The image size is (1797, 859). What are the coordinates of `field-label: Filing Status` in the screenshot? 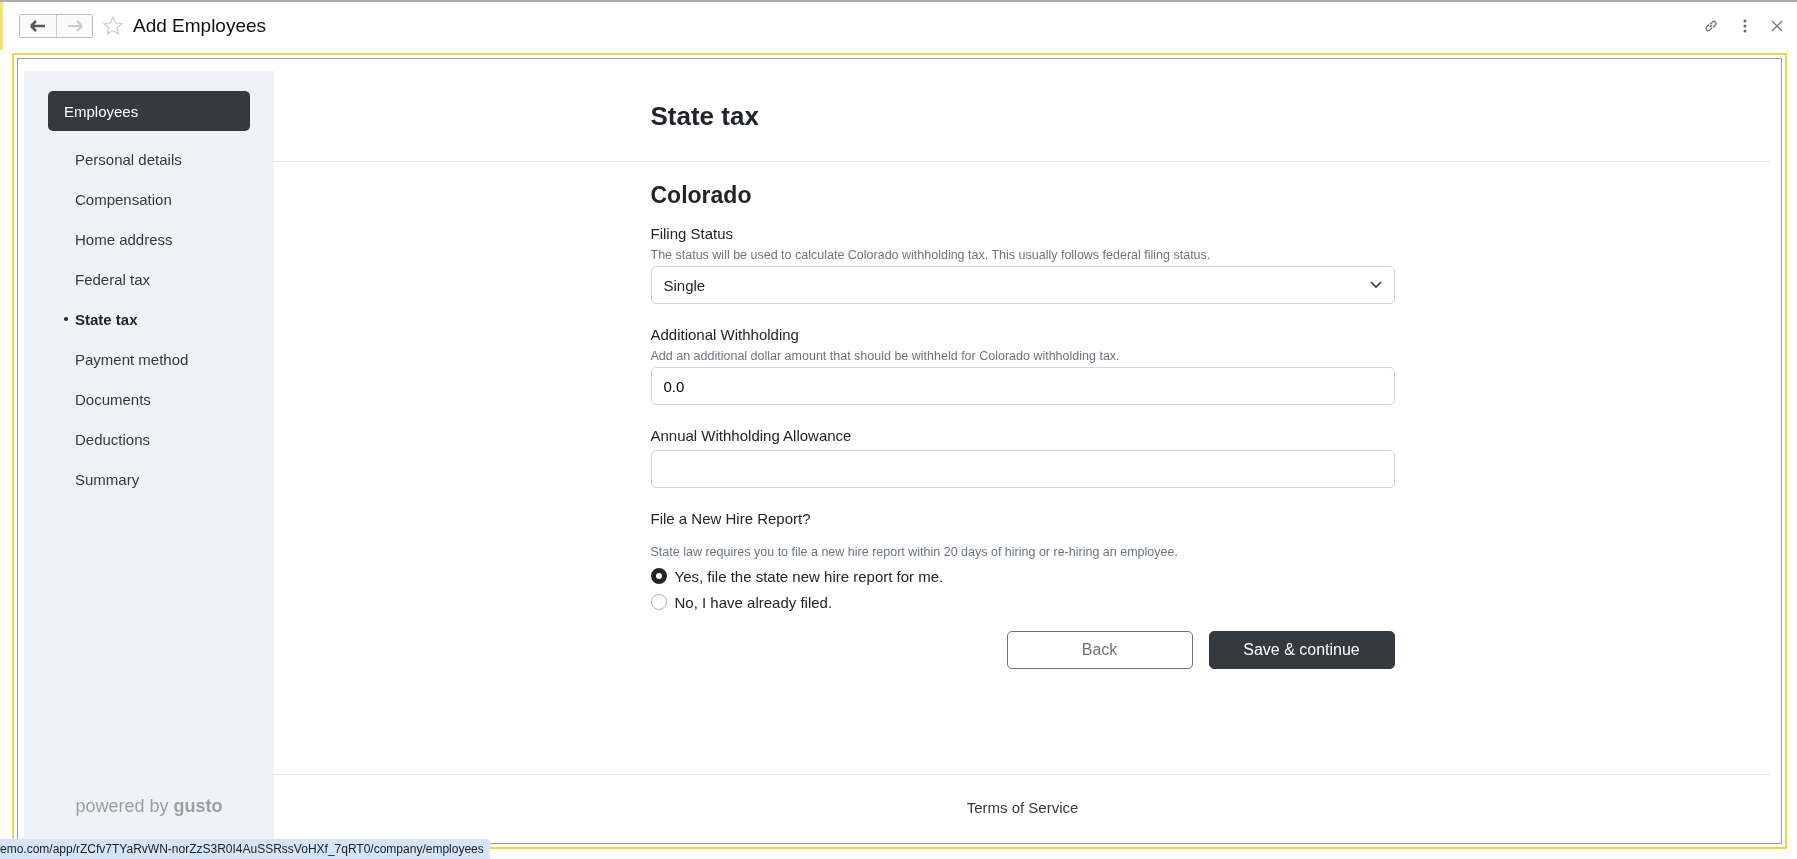 It's located at (692, 233).